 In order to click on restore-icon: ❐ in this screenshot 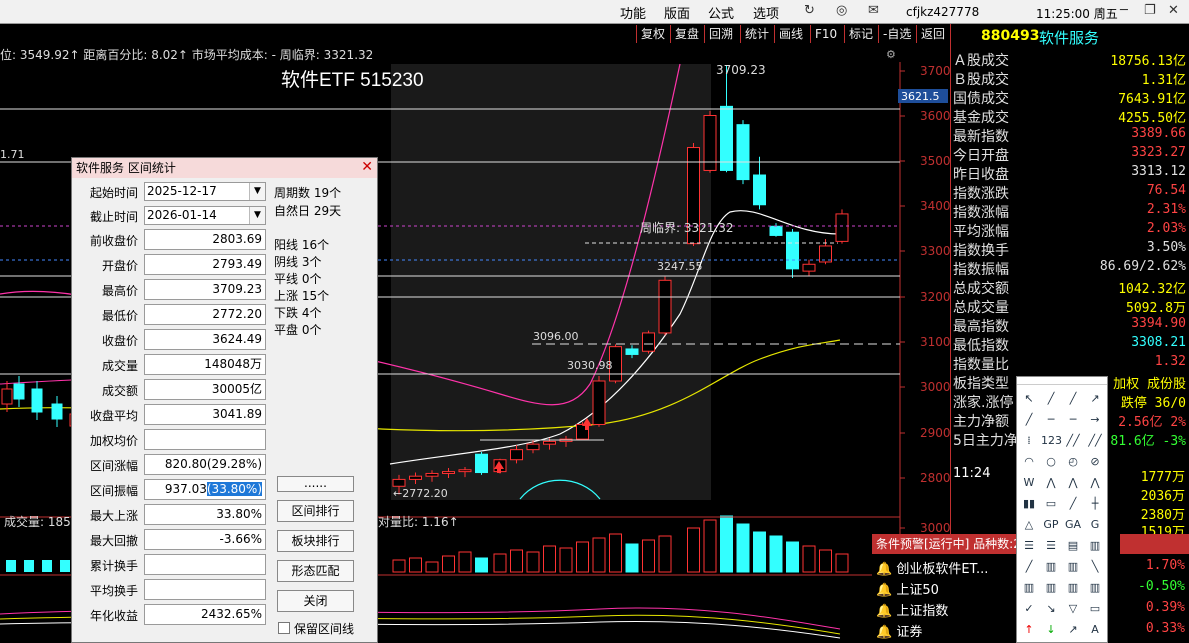, I will do `click(1150, 10)`.